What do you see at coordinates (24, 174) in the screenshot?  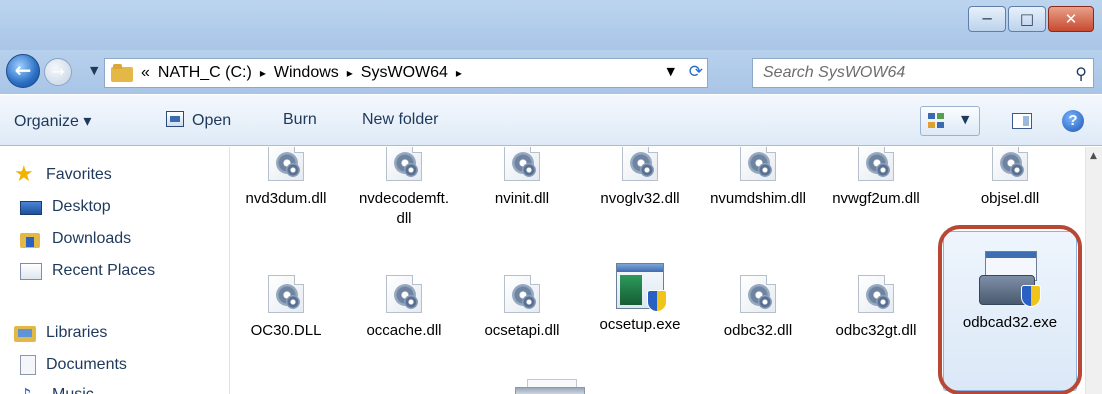 I see `star-icon: ★` at bounding box center [24, 174].